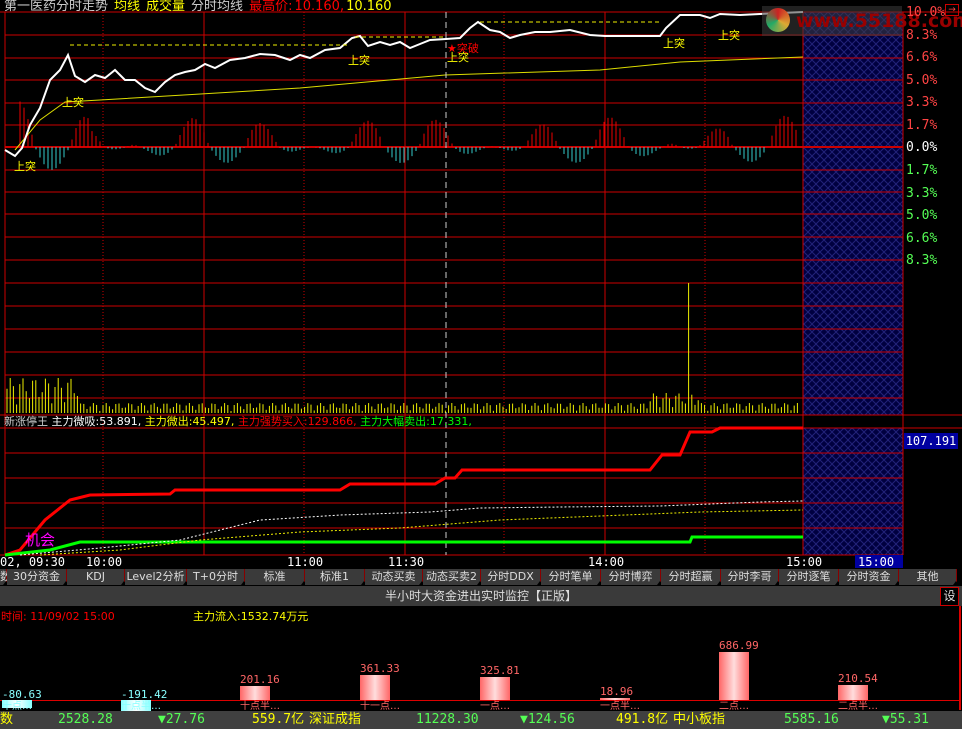 This screenshot has width=962, height=729. Describe the element at coordinates (952, 10) in the screenshot. I see `expand-arrow-icon: →` at that location.